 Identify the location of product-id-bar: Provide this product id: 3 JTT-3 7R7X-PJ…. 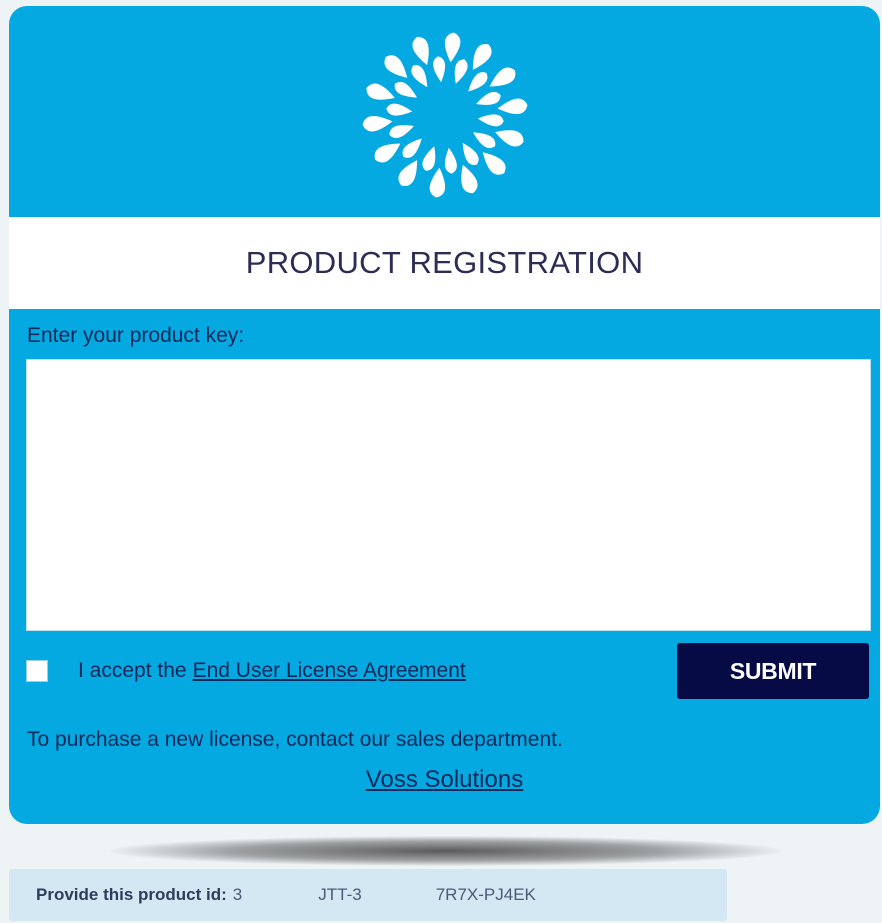
(368, 895).